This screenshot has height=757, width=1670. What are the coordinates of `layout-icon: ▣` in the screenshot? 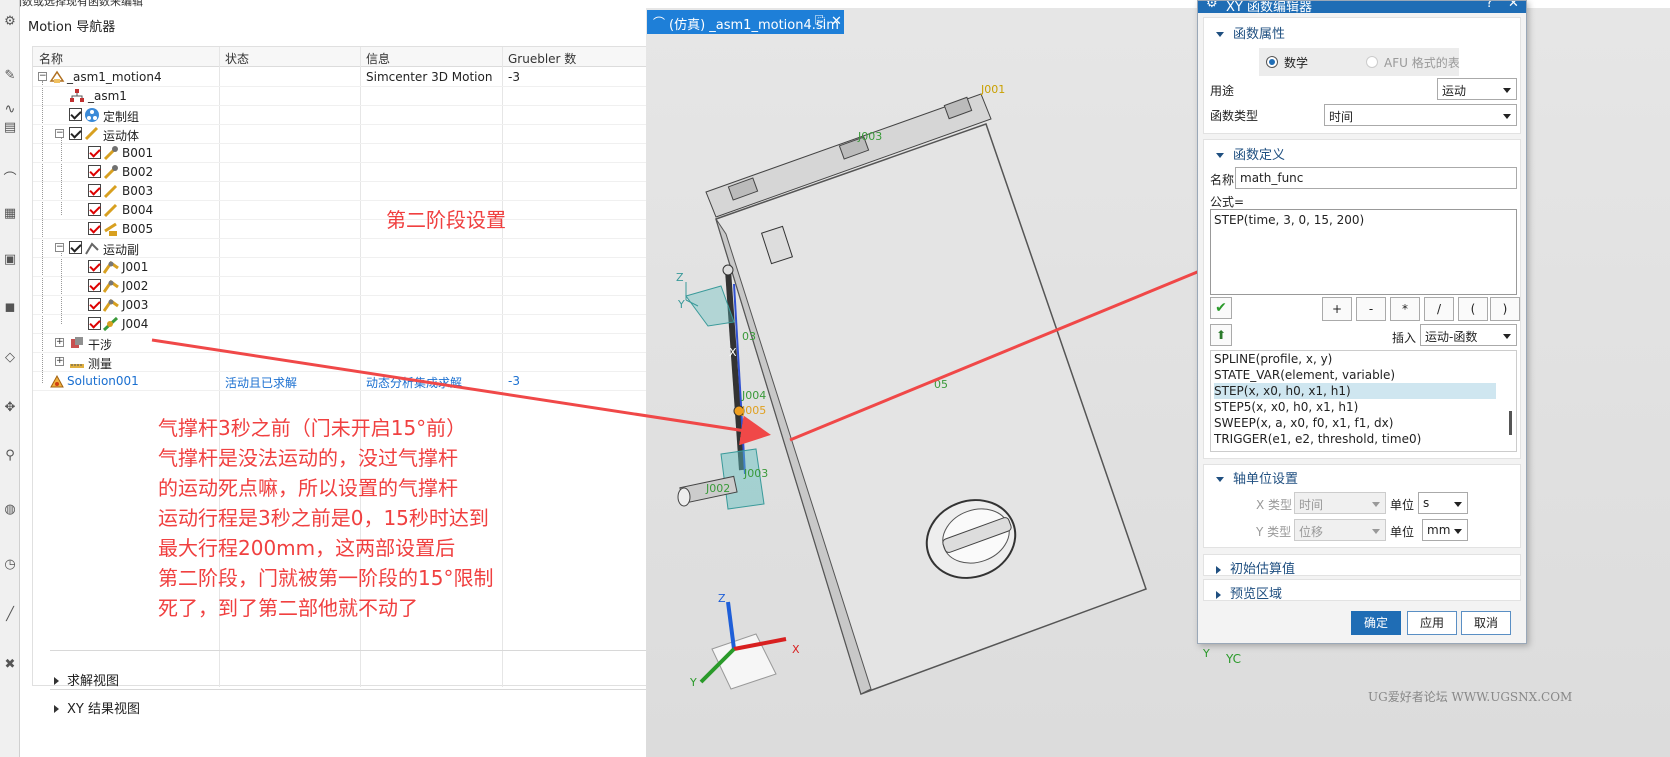 It's located at (10, 259).